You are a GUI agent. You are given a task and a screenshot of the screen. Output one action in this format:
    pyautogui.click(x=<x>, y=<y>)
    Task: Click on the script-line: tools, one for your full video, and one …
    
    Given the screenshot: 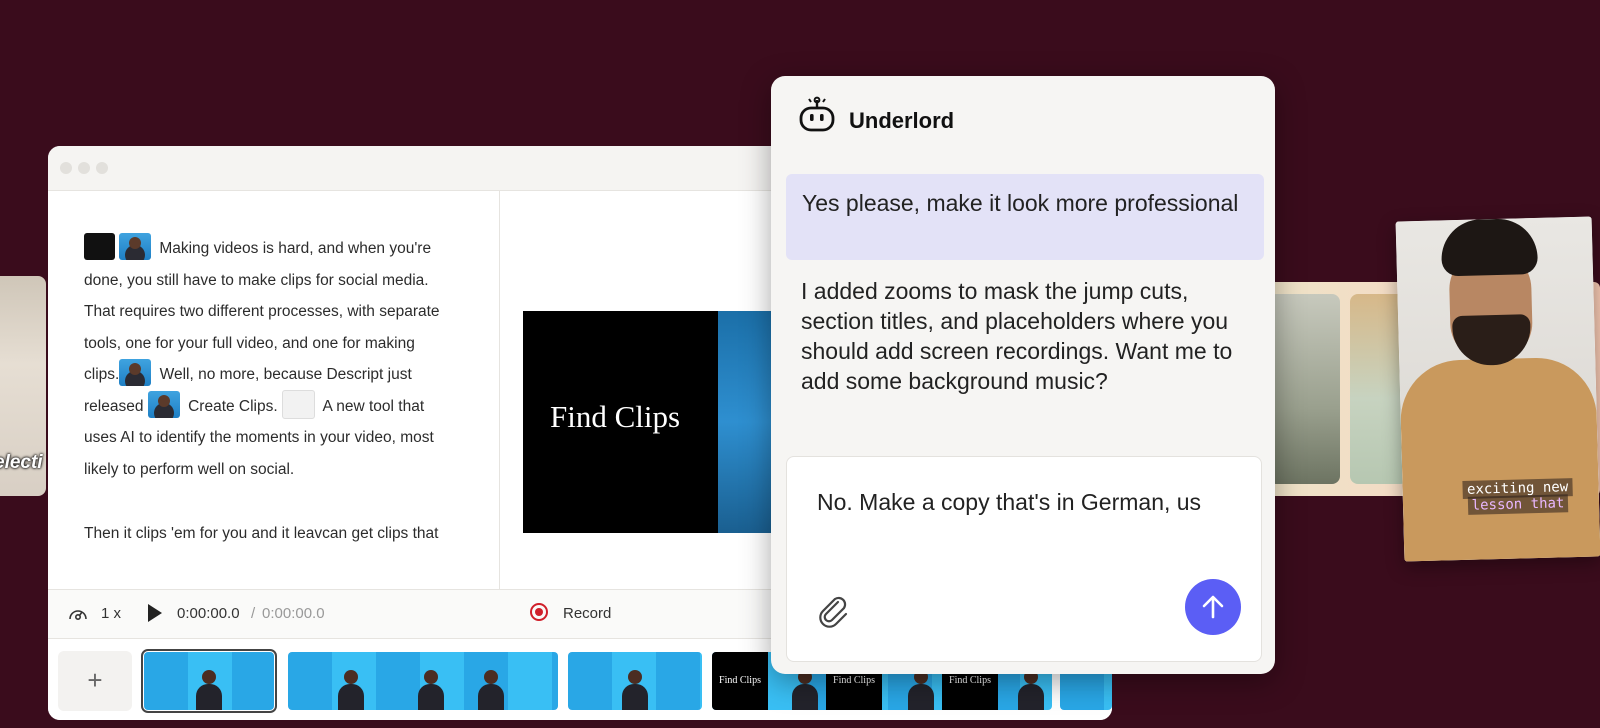 What is the action you would take?
    pyautogui.click(x=249, y=343)
    